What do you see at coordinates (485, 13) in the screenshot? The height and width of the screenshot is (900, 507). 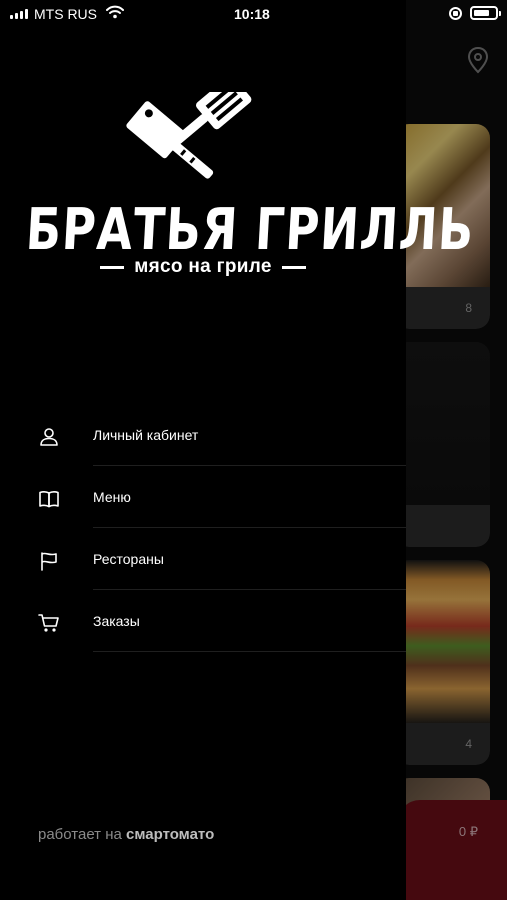 I see `battery-icon` at bounding box center [485, 13].